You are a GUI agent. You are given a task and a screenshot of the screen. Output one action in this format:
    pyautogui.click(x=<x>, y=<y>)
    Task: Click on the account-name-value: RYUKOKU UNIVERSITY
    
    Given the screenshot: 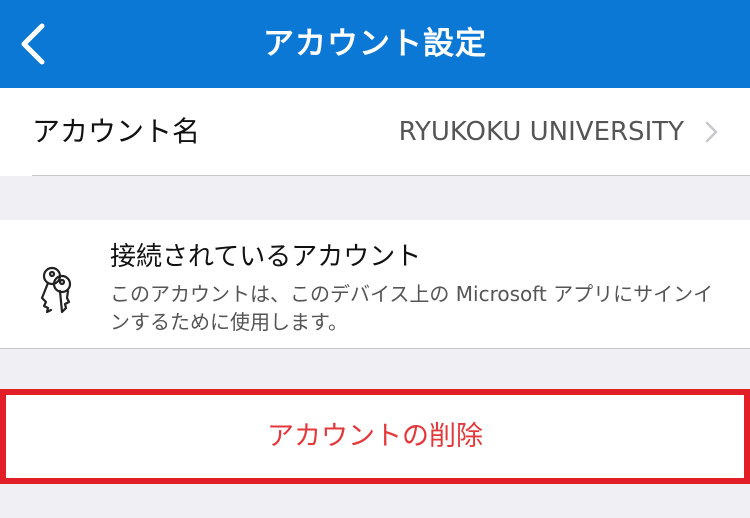 What is the action you would take?
    pyautogui.click(x=541, y=132)
    